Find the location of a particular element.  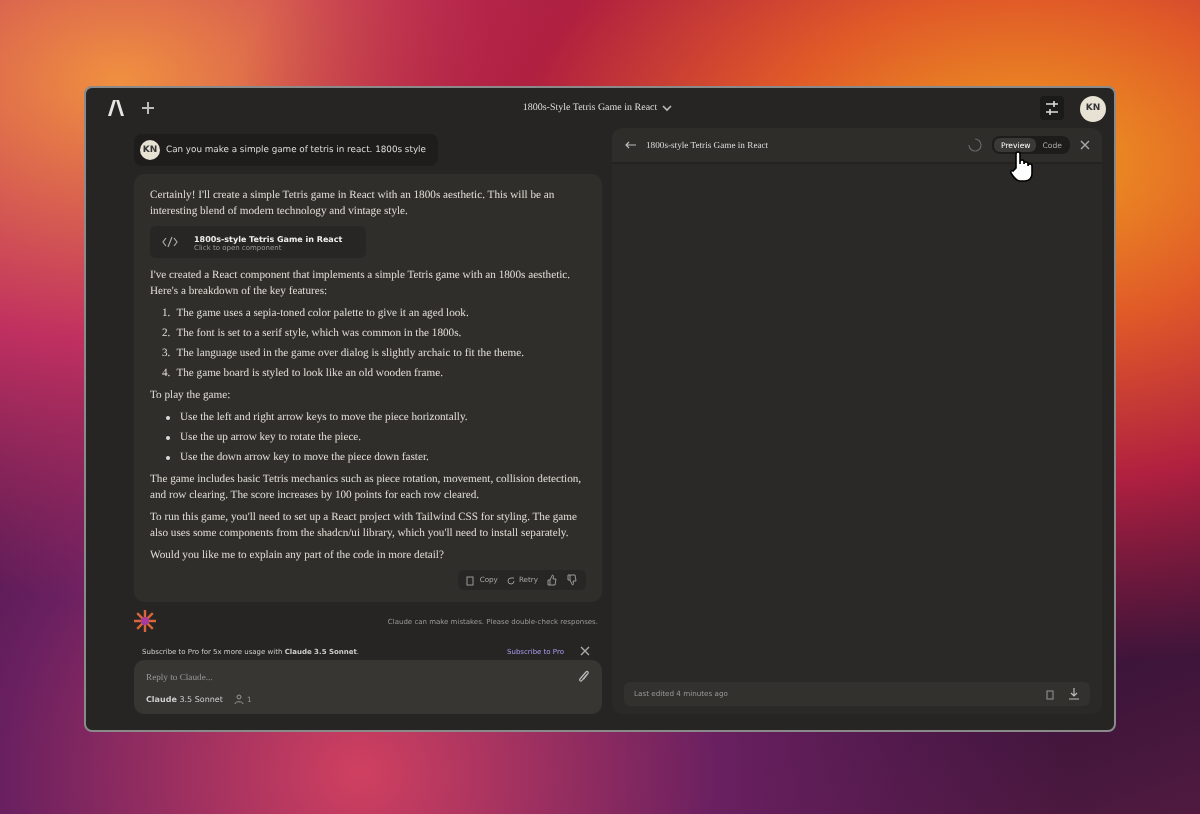

person-icon is located at coordinates (239, 699).